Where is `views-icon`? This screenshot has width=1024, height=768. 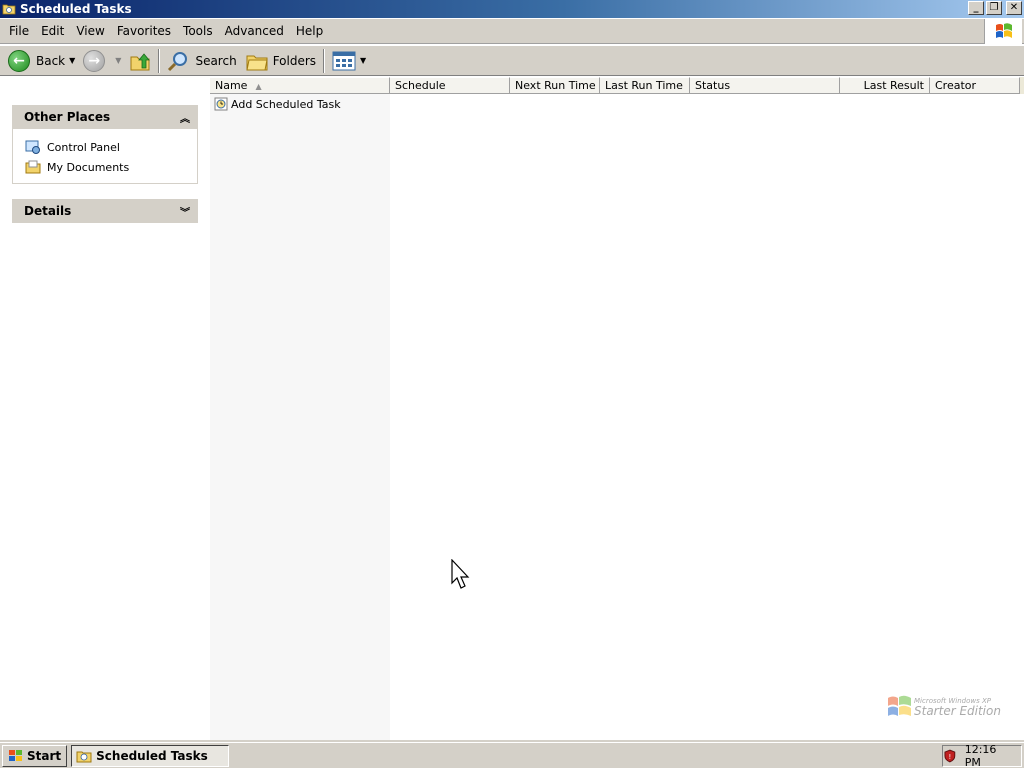
views-icon is located at coordinates (344, 60).